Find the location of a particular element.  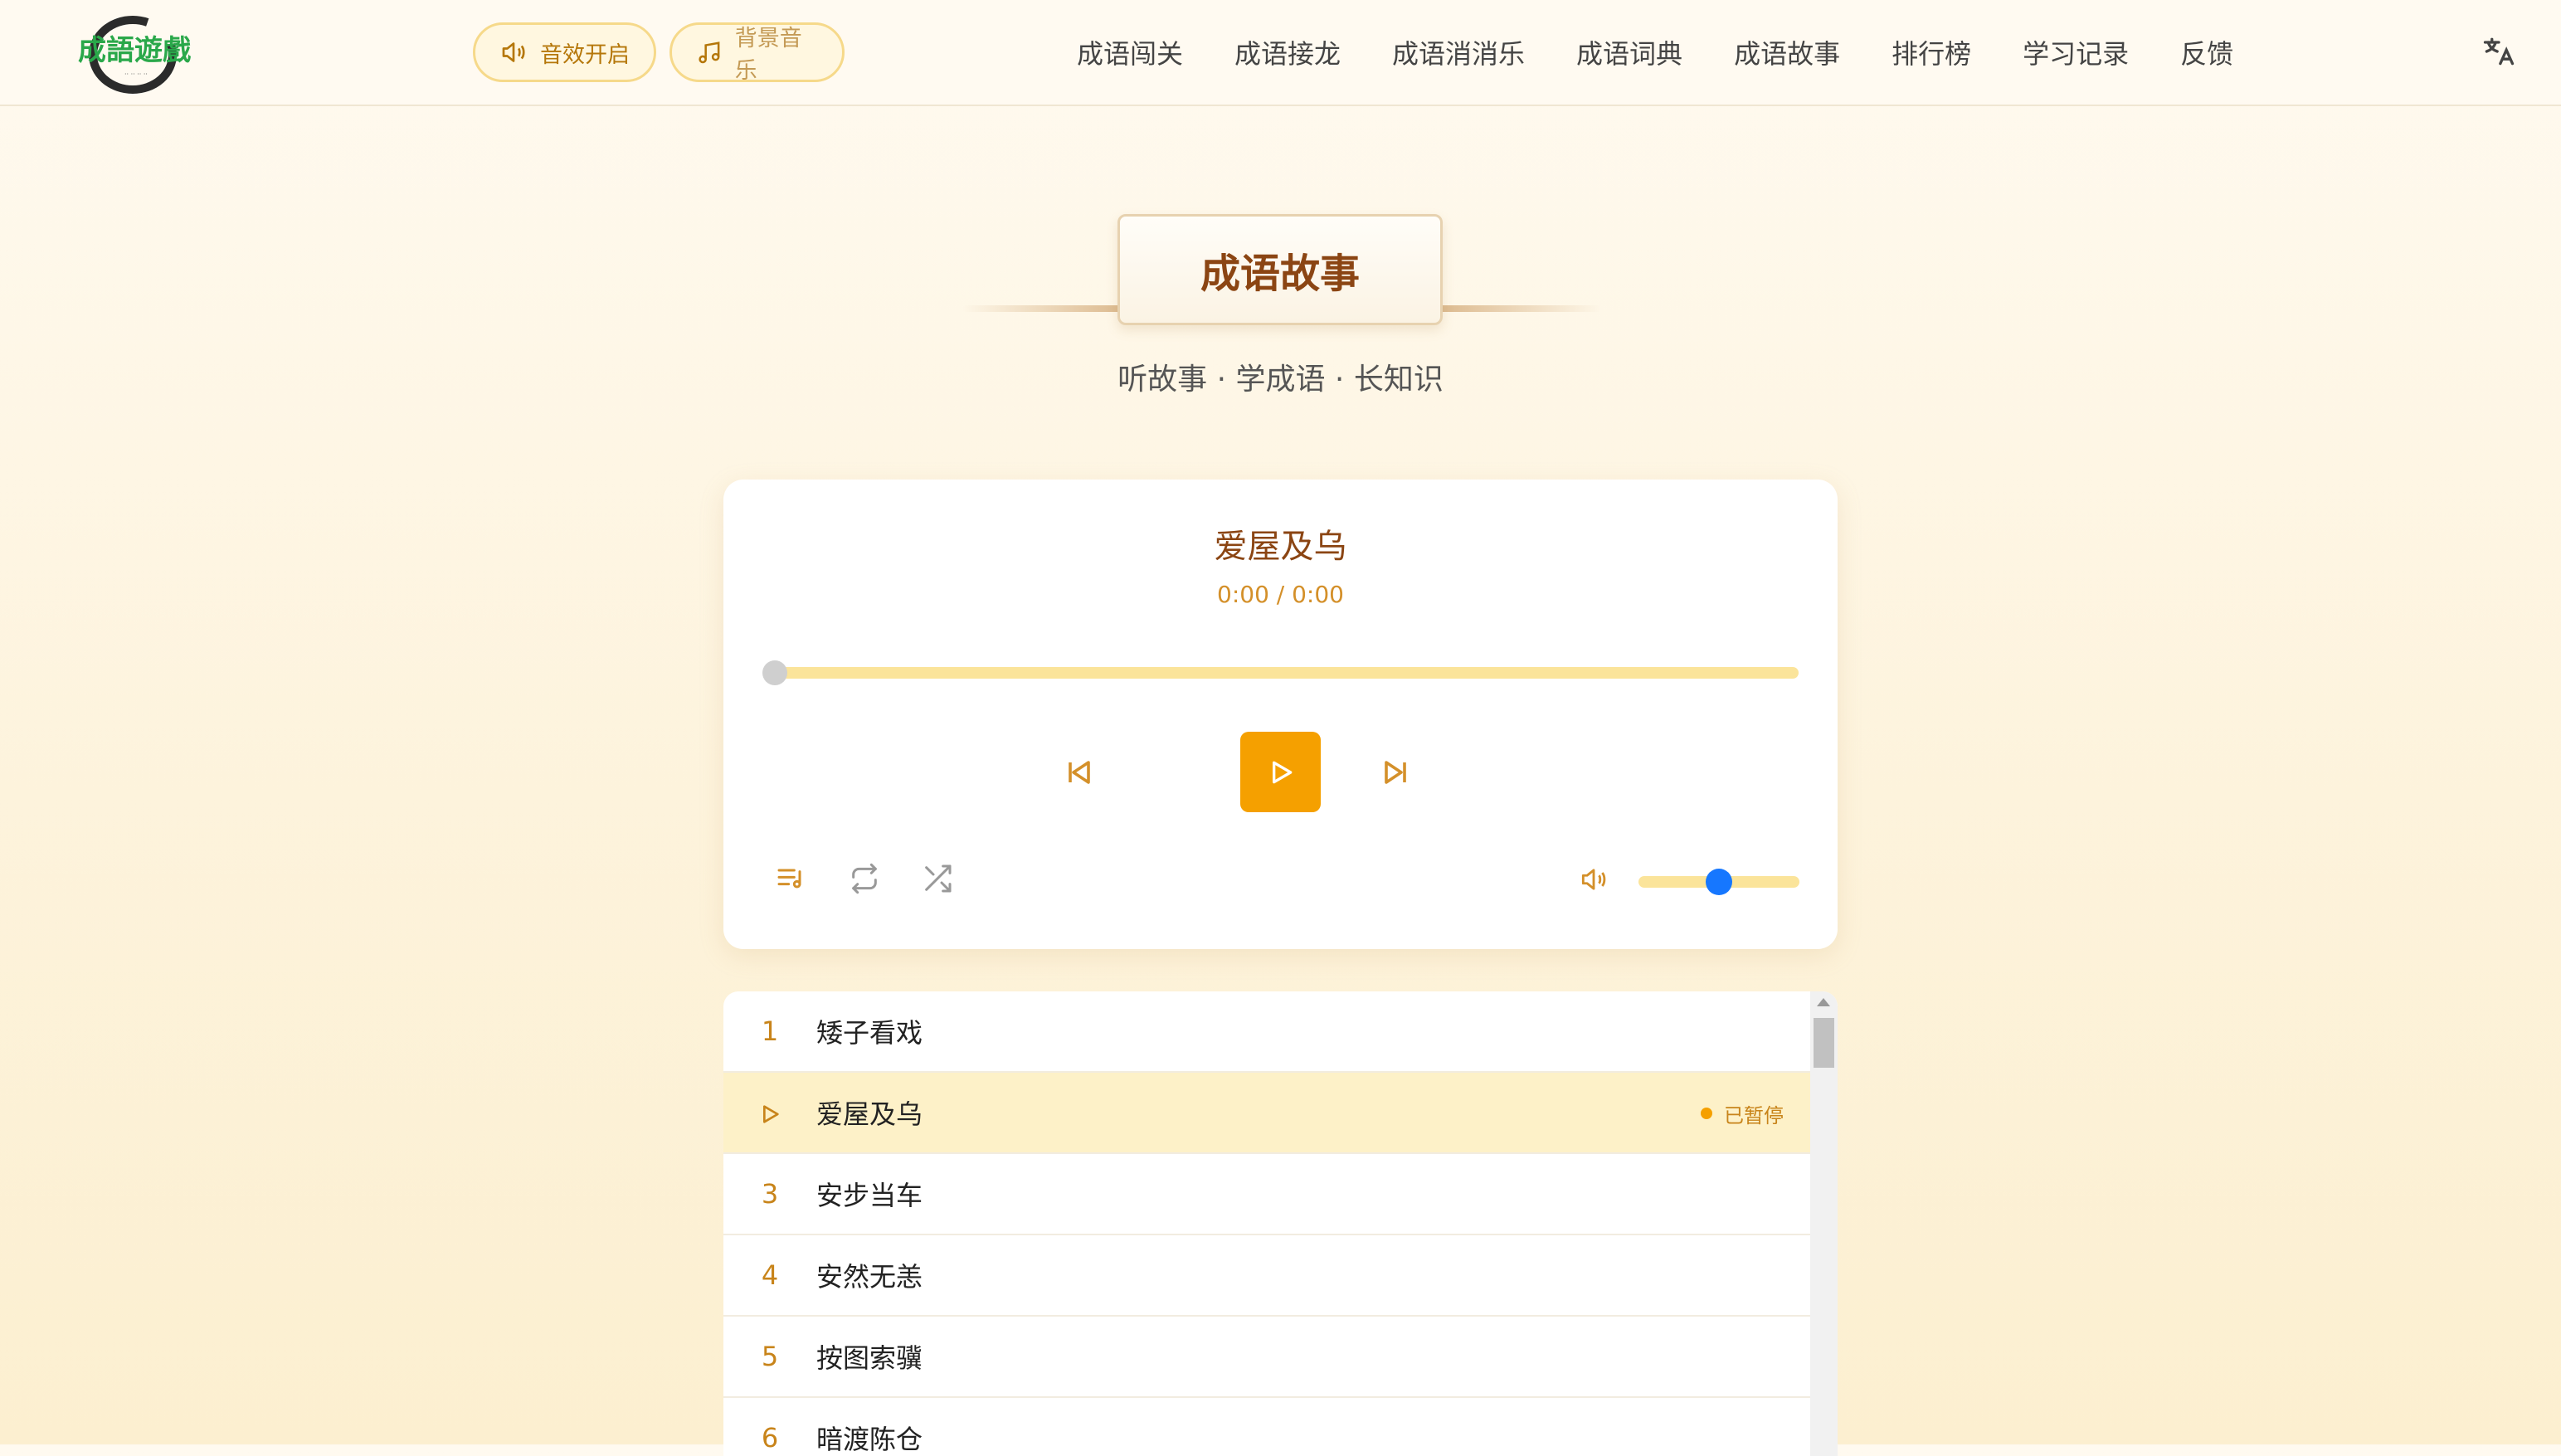

background-music-toggle: 背景音乐 is located at coordinates (757, 53).